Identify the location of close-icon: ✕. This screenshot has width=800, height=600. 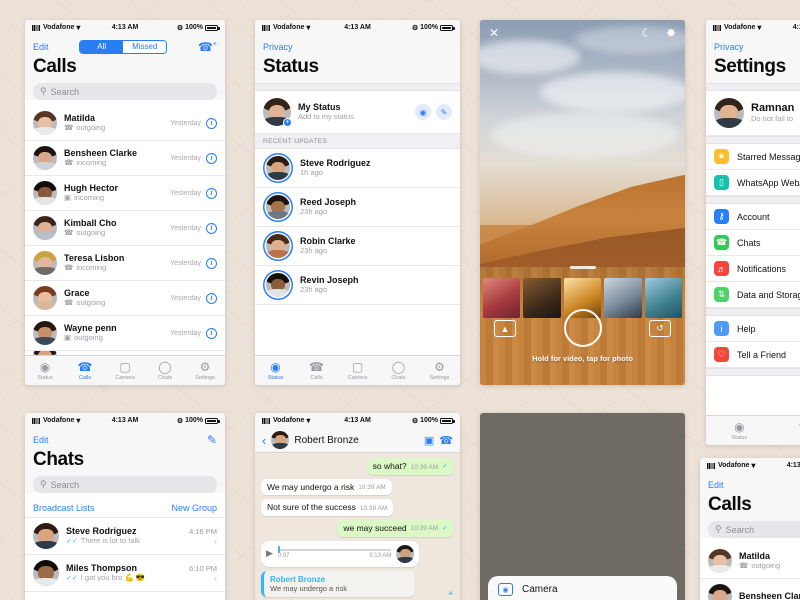
(494, 33).